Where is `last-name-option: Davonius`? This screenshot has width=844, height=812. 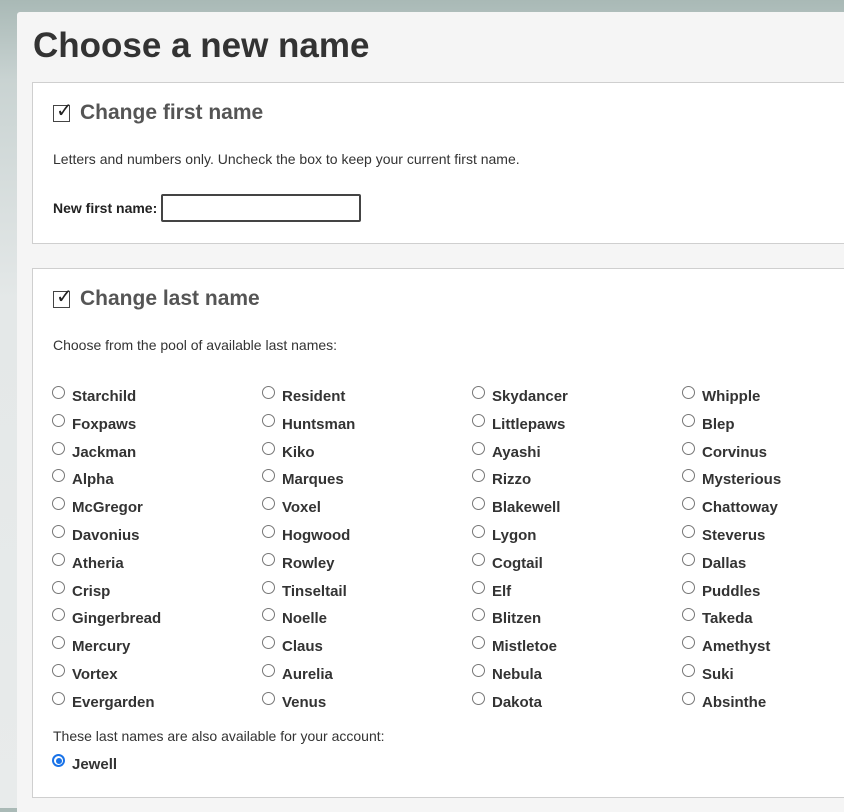
last-name-option: Davonius is located at coordinates (157, 538).